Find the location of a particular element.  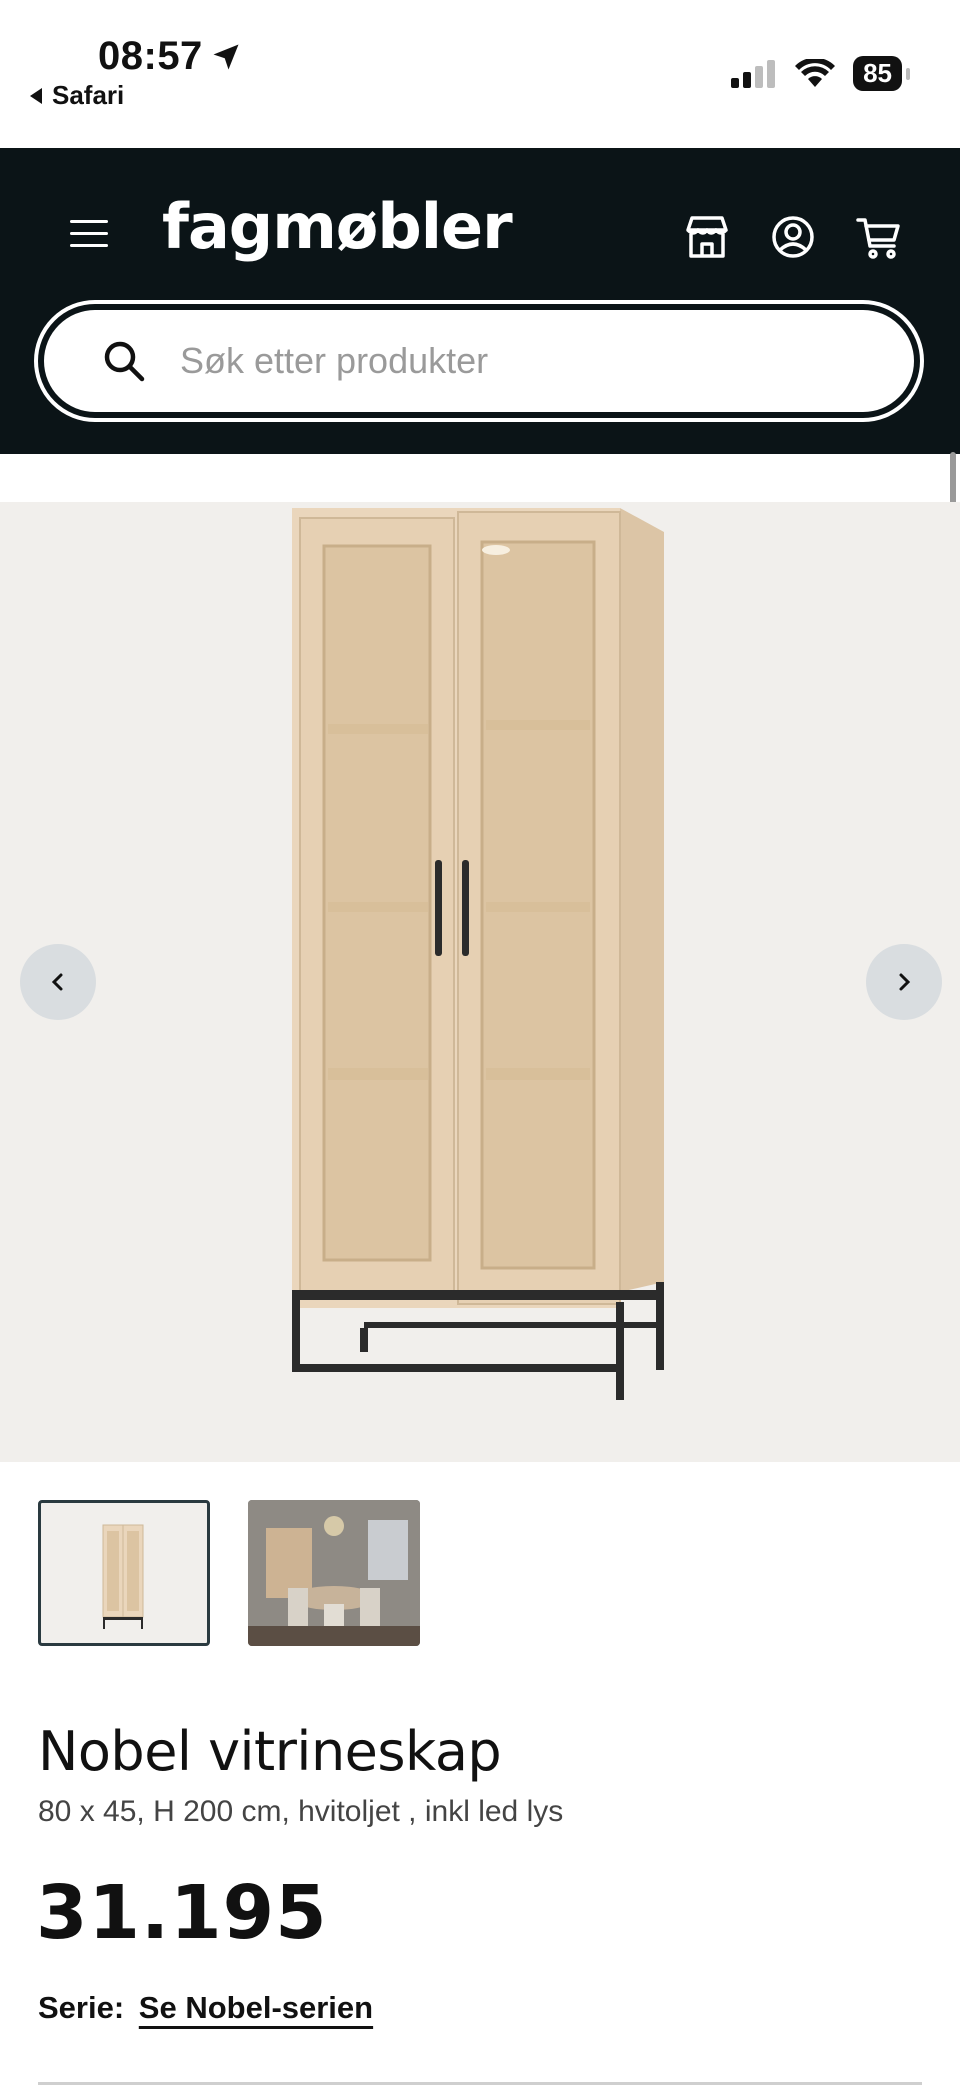

account-icon is located at coordinates (793, 237).